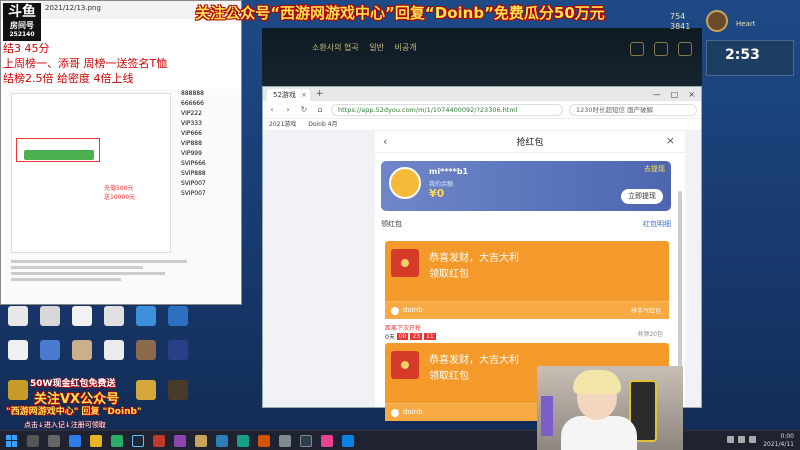 The image size is (800, 450). What do you see at coordinates (474, 360) in the screenshot?
I see `packet-greeting: 恭喜发财，大吉大利` at bounding box center [474, 360].